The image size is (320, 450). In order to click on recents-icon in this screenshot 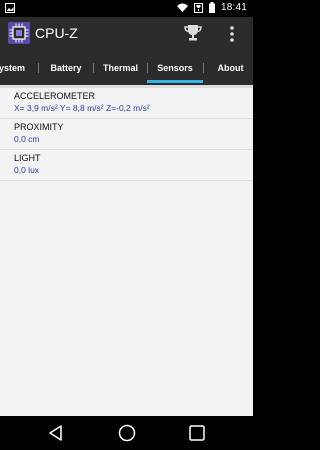, I will do `click(197, 433)`.